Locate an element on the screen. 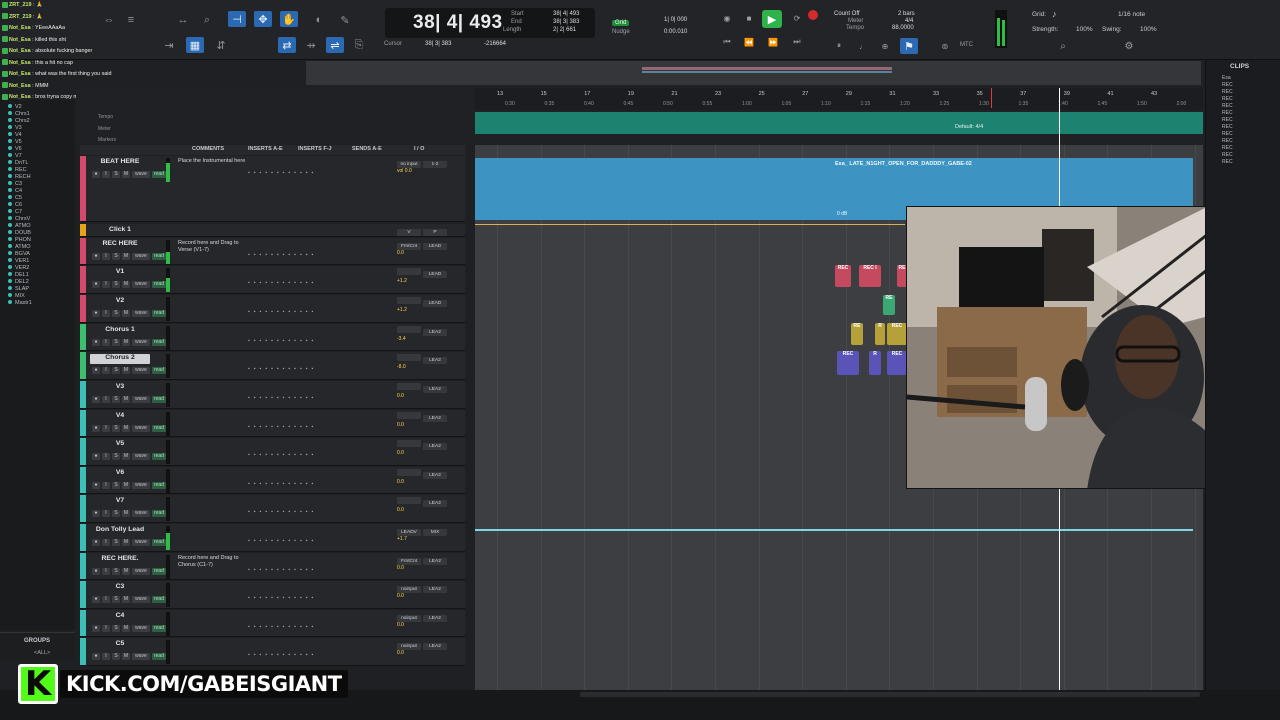 This screenshot has height=720, width=1280. link-icon: ⇄ is located at coordinates (287, 45).